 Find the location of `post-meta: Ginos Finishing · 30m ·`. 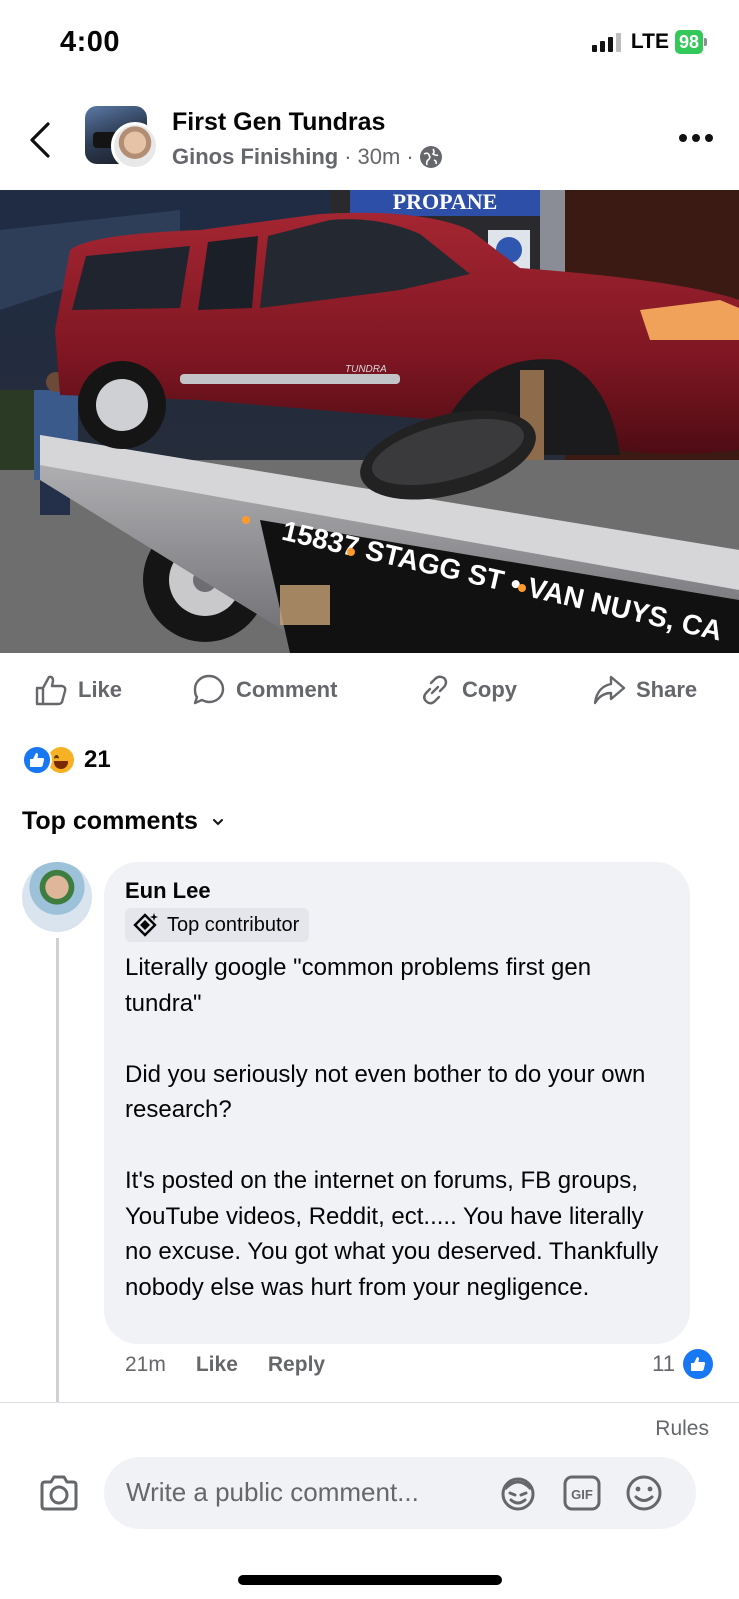

post-meta: Ginos Finishing · 30m · is located at coordinates (307, 157).